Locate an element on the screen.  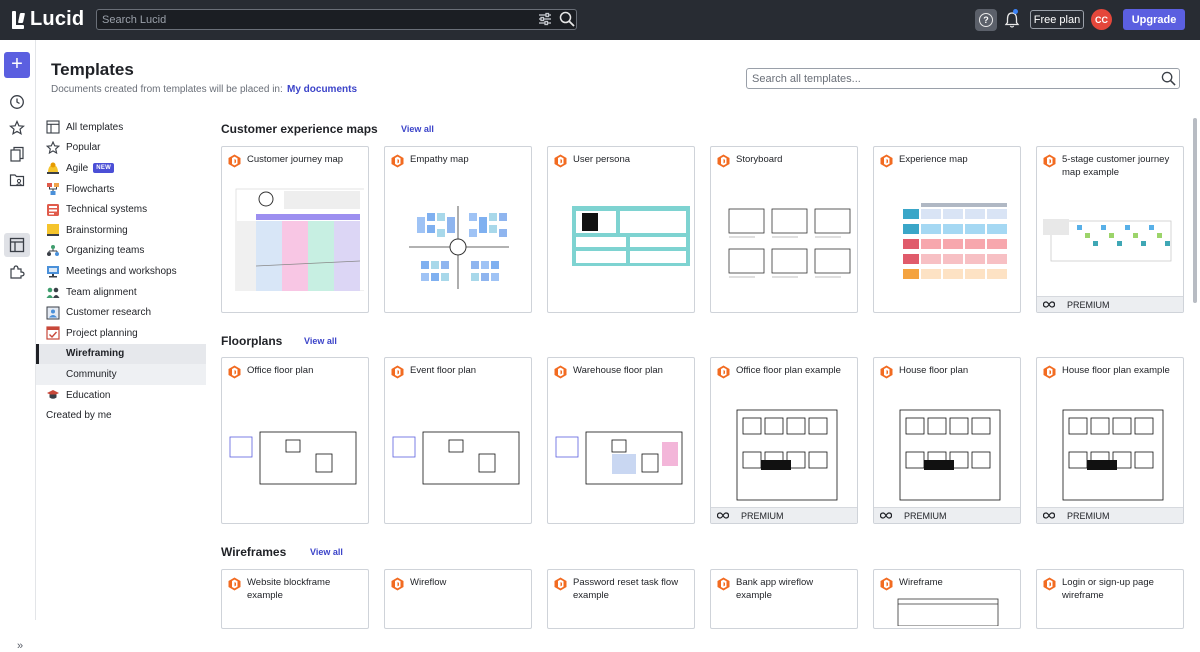
lucid-logo: Lucid is located at coordinates (48, 19).